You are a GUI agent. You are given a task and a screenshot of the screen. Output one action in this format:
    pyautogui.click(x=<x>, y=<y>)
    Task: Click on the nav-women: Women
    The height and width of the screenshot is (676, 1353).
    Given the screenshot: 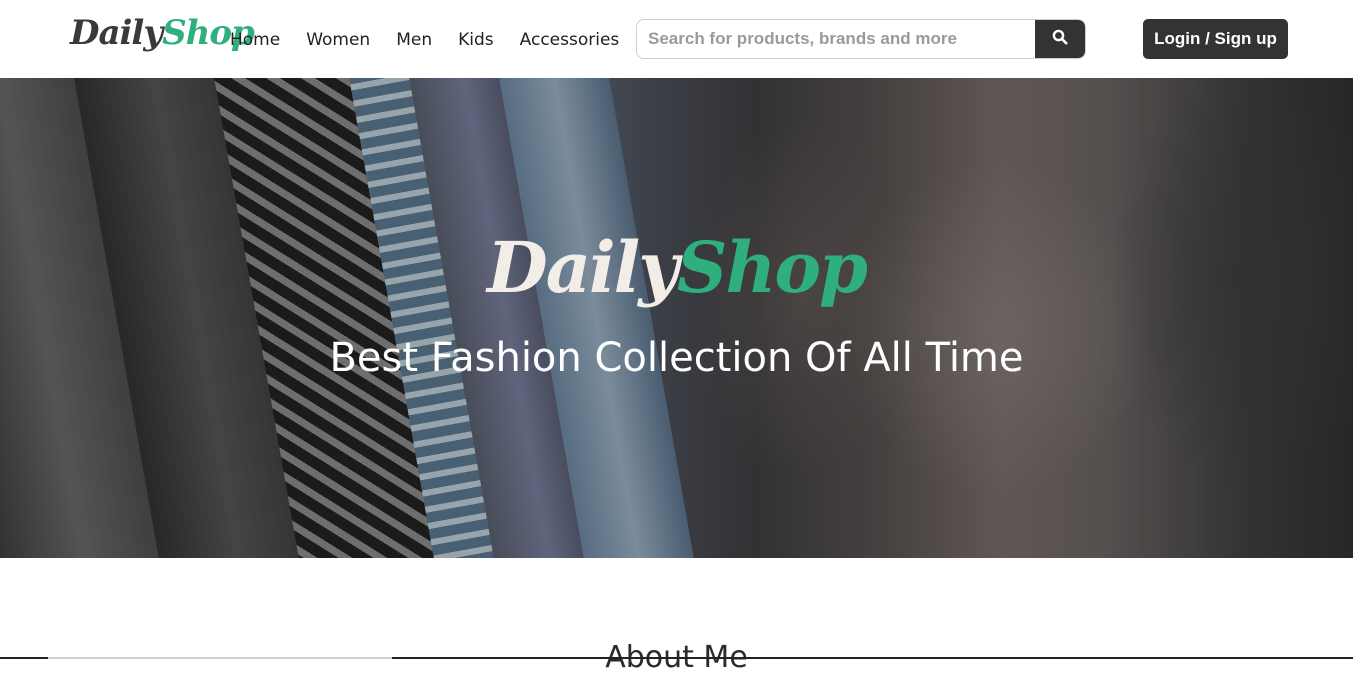 What is the action you would take?
    pyautogui.click(x=338, y=40)
    